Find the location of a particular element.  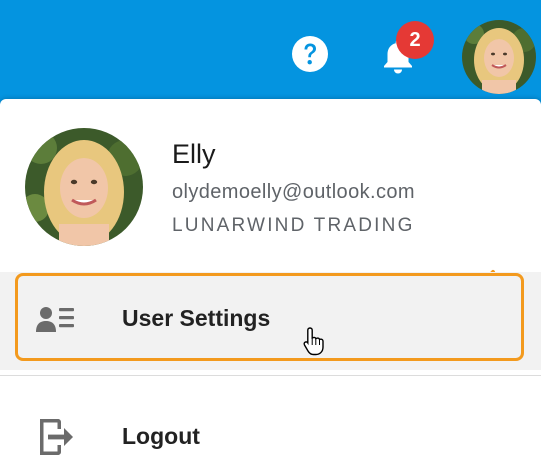

user-avatar is located at coordinates (499, 57).